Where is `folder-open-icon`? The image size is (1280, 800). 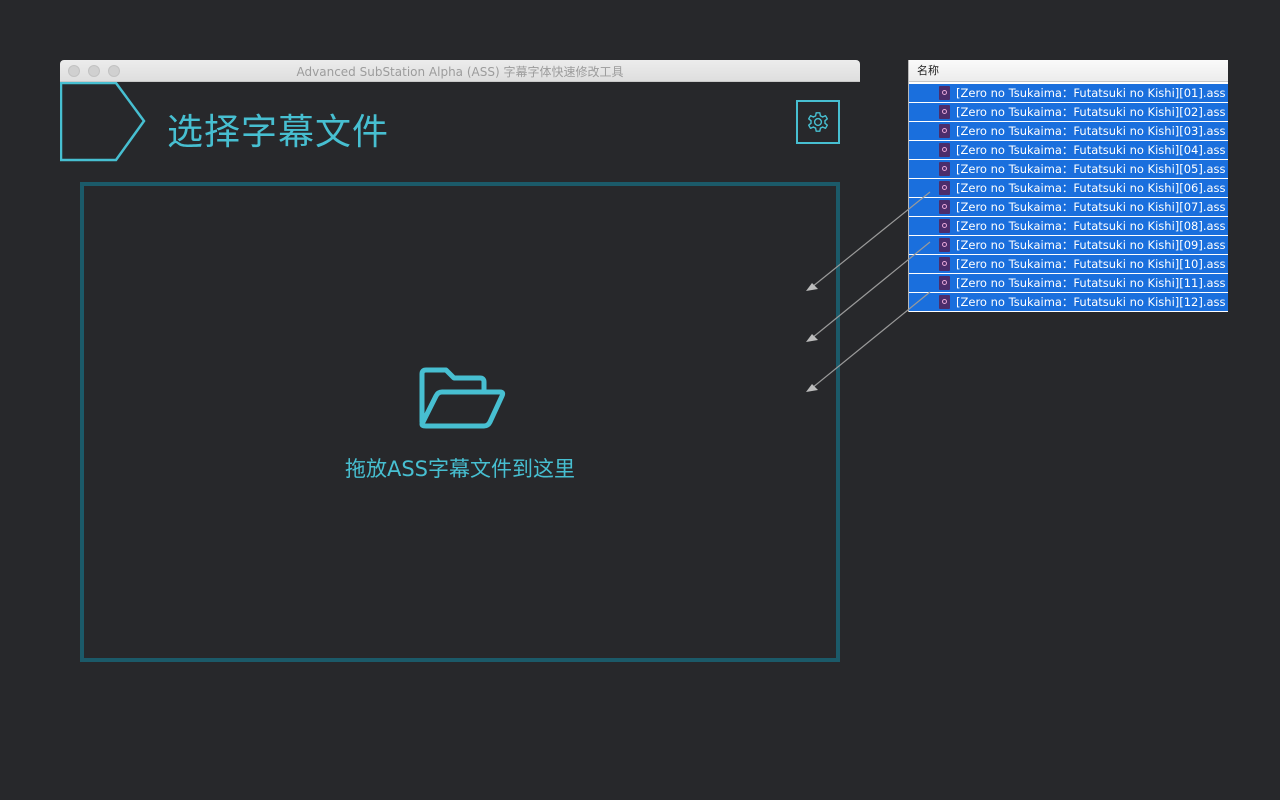 folder-open-icon is located at coordinates (462, 398).